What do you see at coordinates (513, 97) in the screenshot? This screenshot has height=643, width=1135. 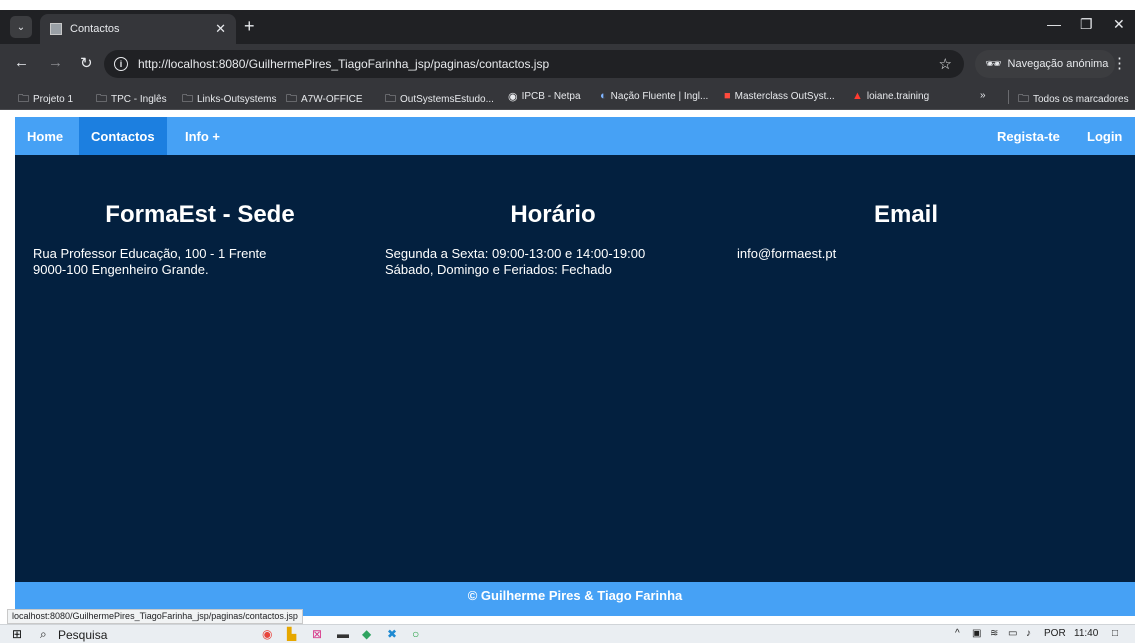 I see `globe-icon: ◉` at bounding box center [513, 97].